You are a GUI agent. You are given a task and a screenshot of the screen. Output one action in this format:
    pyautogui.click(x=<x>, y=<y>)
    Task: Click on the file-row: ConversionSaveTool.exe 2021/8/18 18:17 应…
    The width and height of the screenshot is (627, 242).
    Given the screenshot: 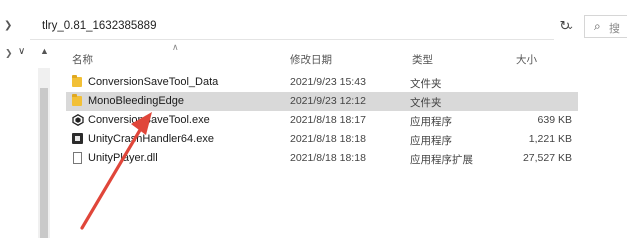 What is the action you would take?
    pyautogui.click(x=322, y=120)
    